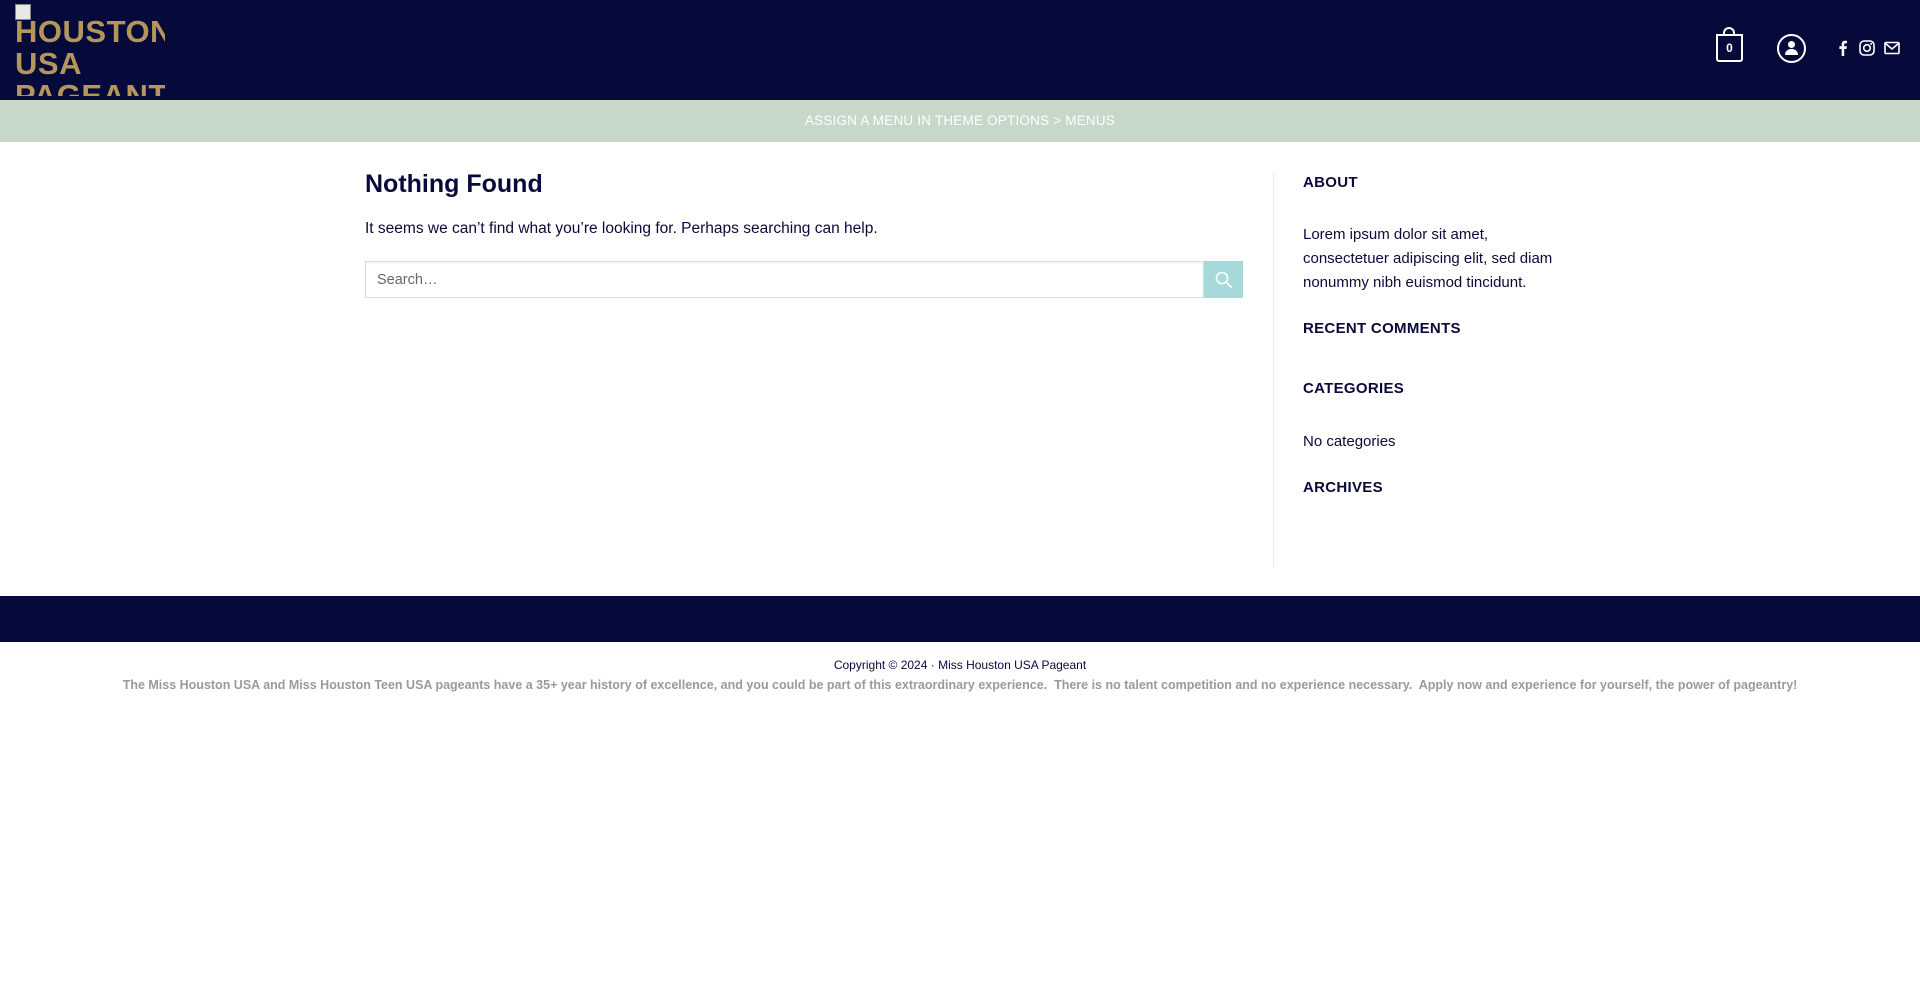 The image size is (1920, 993). I want to click on sidebar-divider, so click(1273, 369).